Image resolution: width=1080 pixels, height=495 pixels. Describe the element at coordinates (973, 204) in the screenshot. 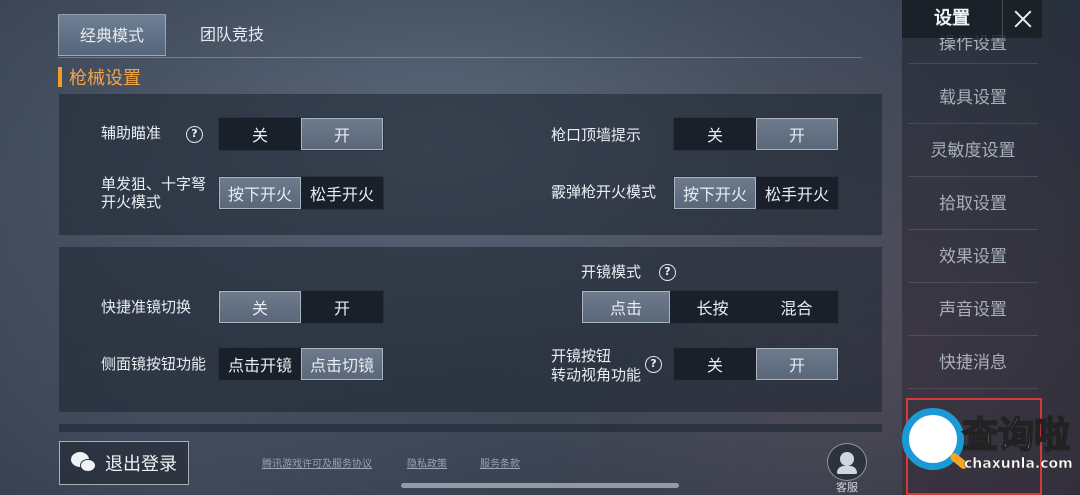

I see `sidebar-item-pickup: 拾取设置` at that location.